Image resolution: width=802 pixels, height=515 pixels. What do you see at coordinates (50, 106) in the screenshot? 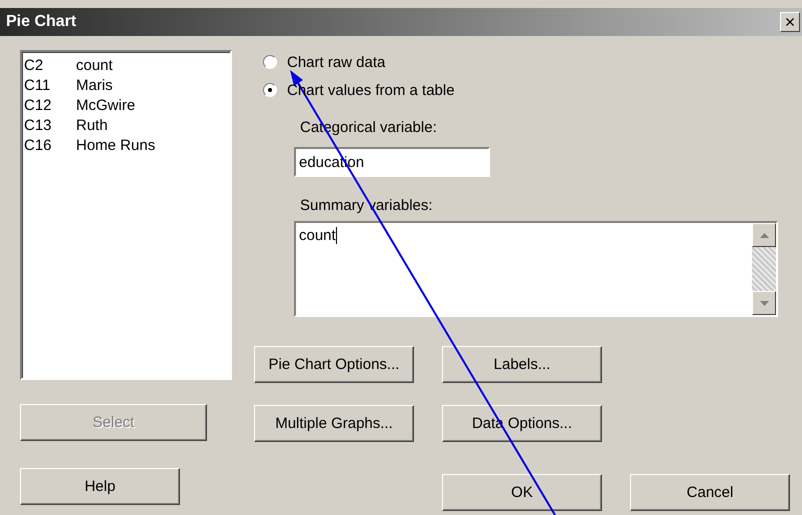
I see `column-id: C12` at bounding box center [50, 106].